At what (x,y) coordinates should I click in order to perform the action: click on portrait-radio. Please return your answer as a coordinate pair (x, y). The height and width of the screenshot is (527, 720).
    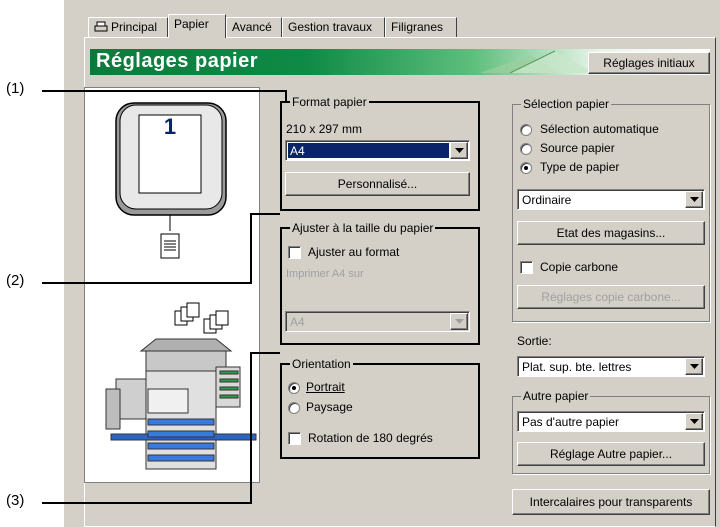
    Looking at the image, I should click on (294, 388).